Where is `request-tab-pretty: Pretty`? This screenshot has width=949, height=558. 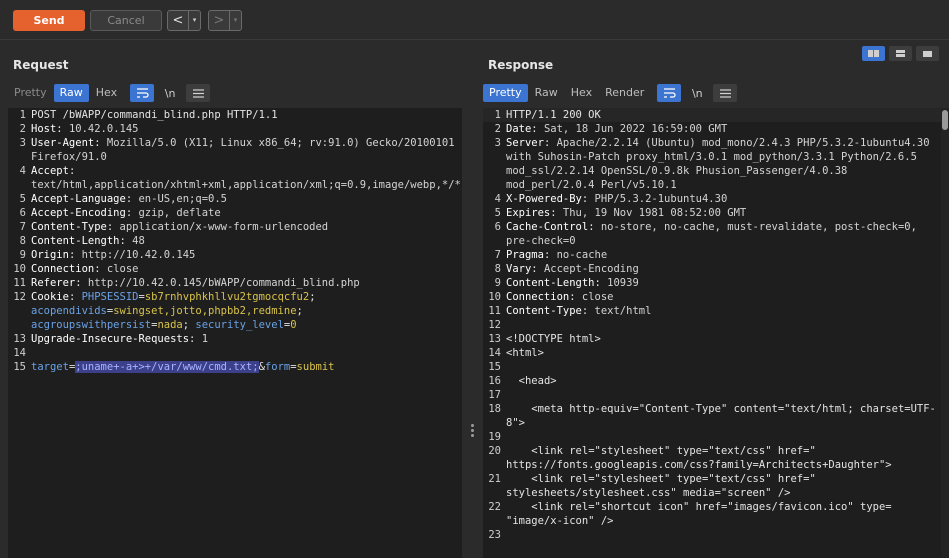
request-tab-pretty: Pretty is located at coordinates (30, 93).